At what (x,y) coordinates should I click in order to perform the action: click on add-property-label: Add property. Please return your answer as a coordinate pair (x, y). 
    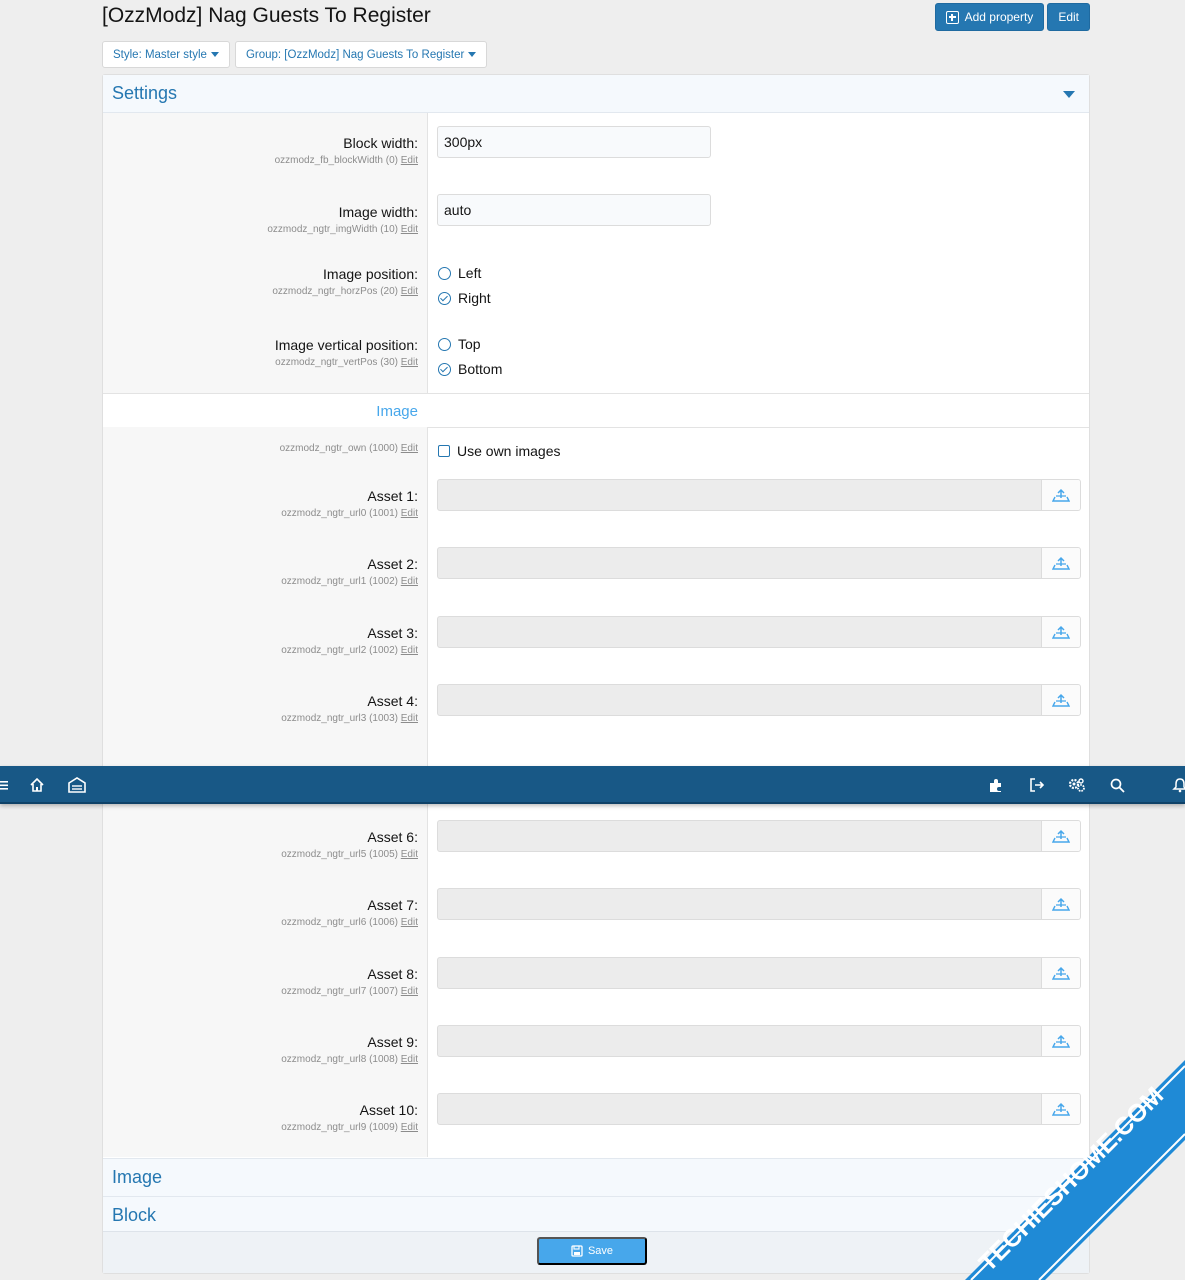
    Looking at the image, I should click on (999, 17).